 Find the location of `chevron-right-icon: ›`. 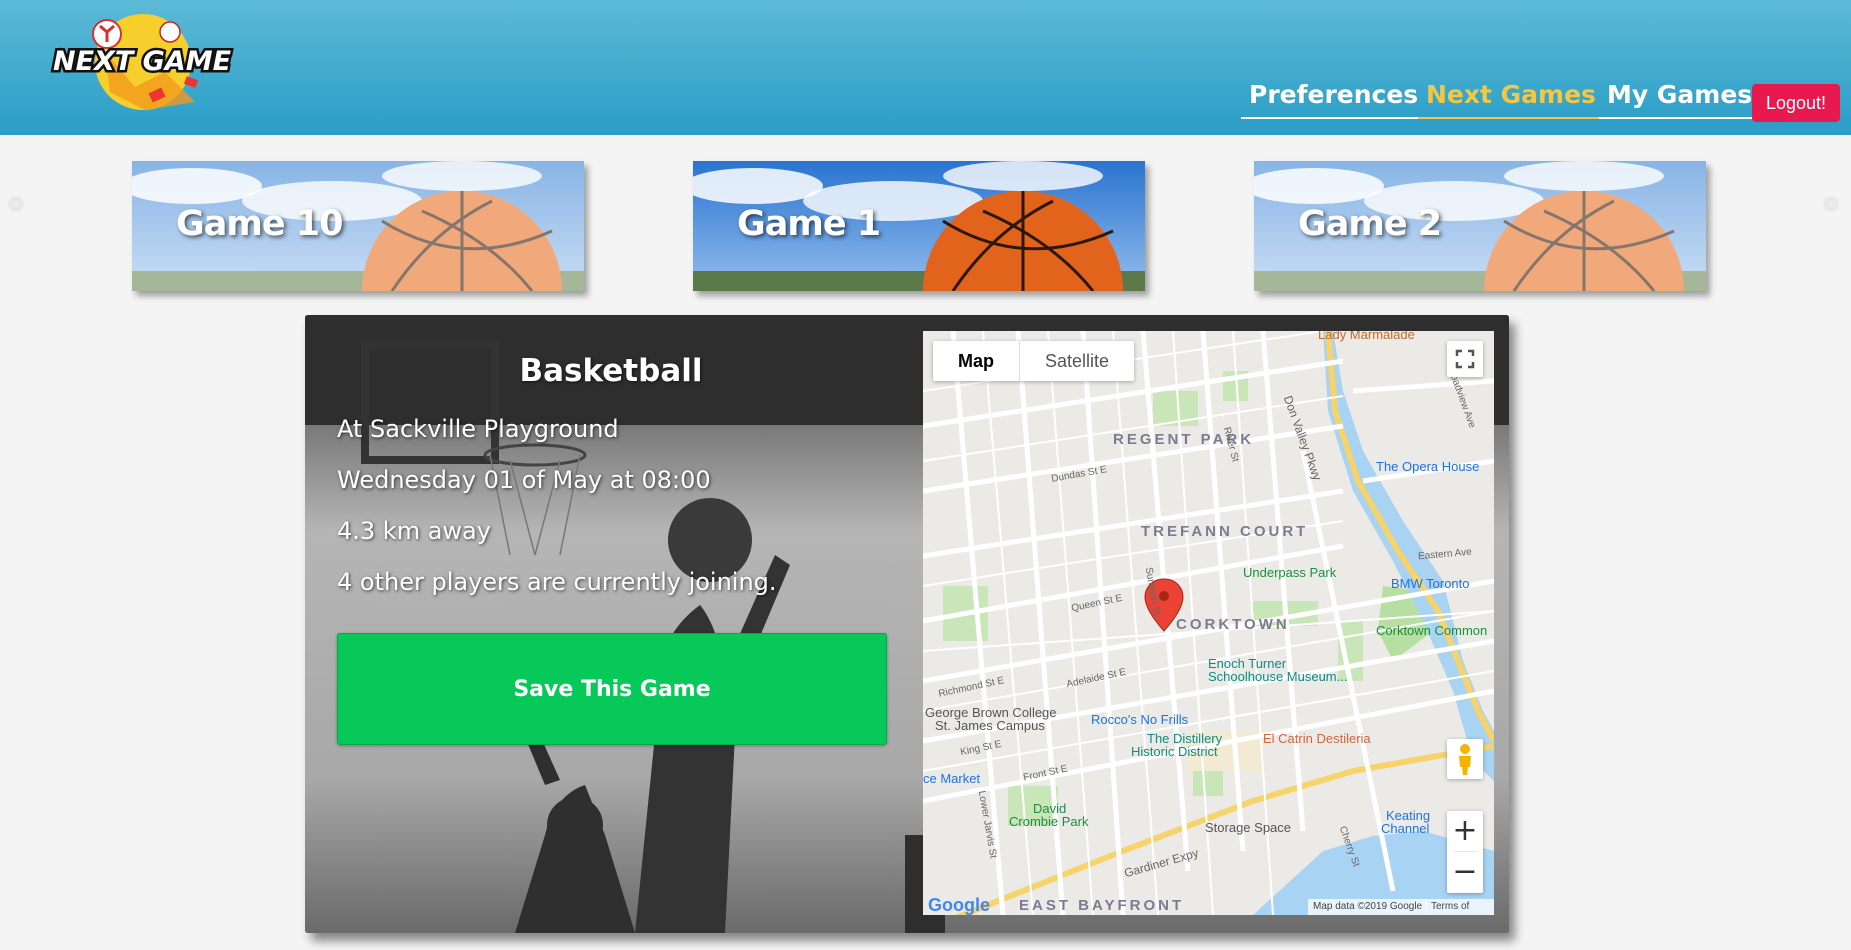

chevron-right-icon: › is located at coordinates (1831, 204).